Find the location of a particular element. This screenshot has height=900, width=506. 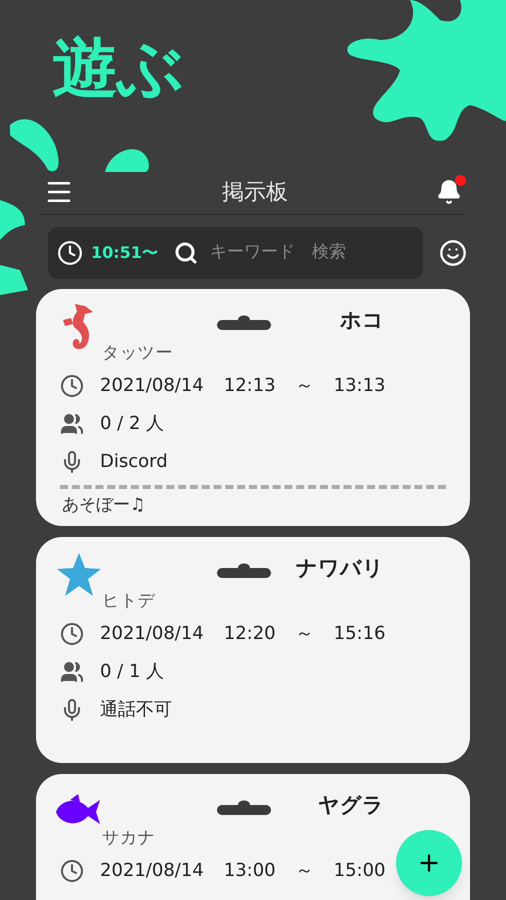

start-time: 12:13 is located at coordinates (250, 386).